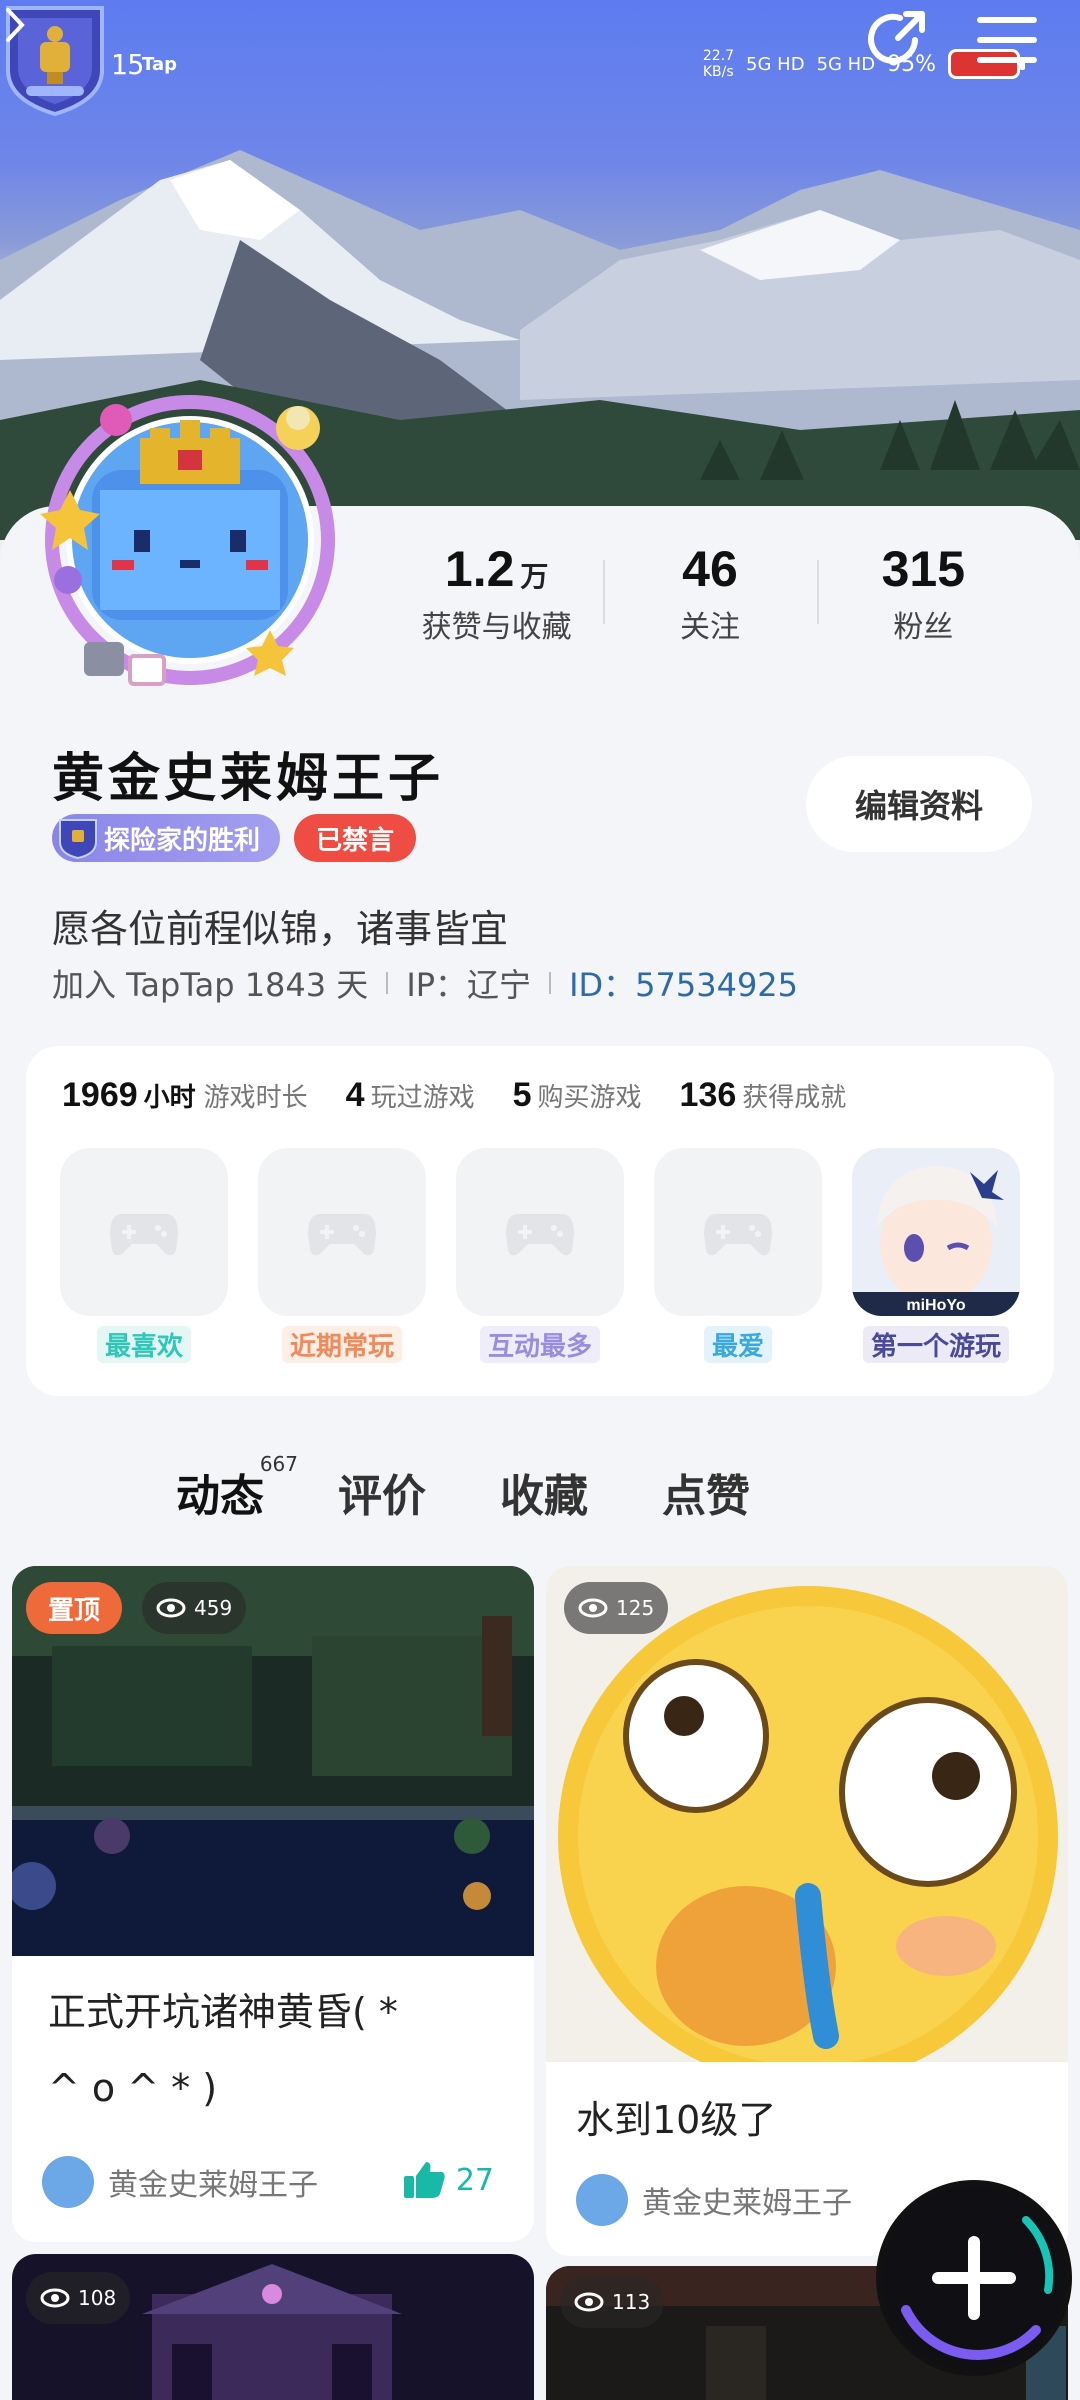  Describe the element at coordinates (194, 1608) in the screenshot. I see `view-count: 459` at that location.